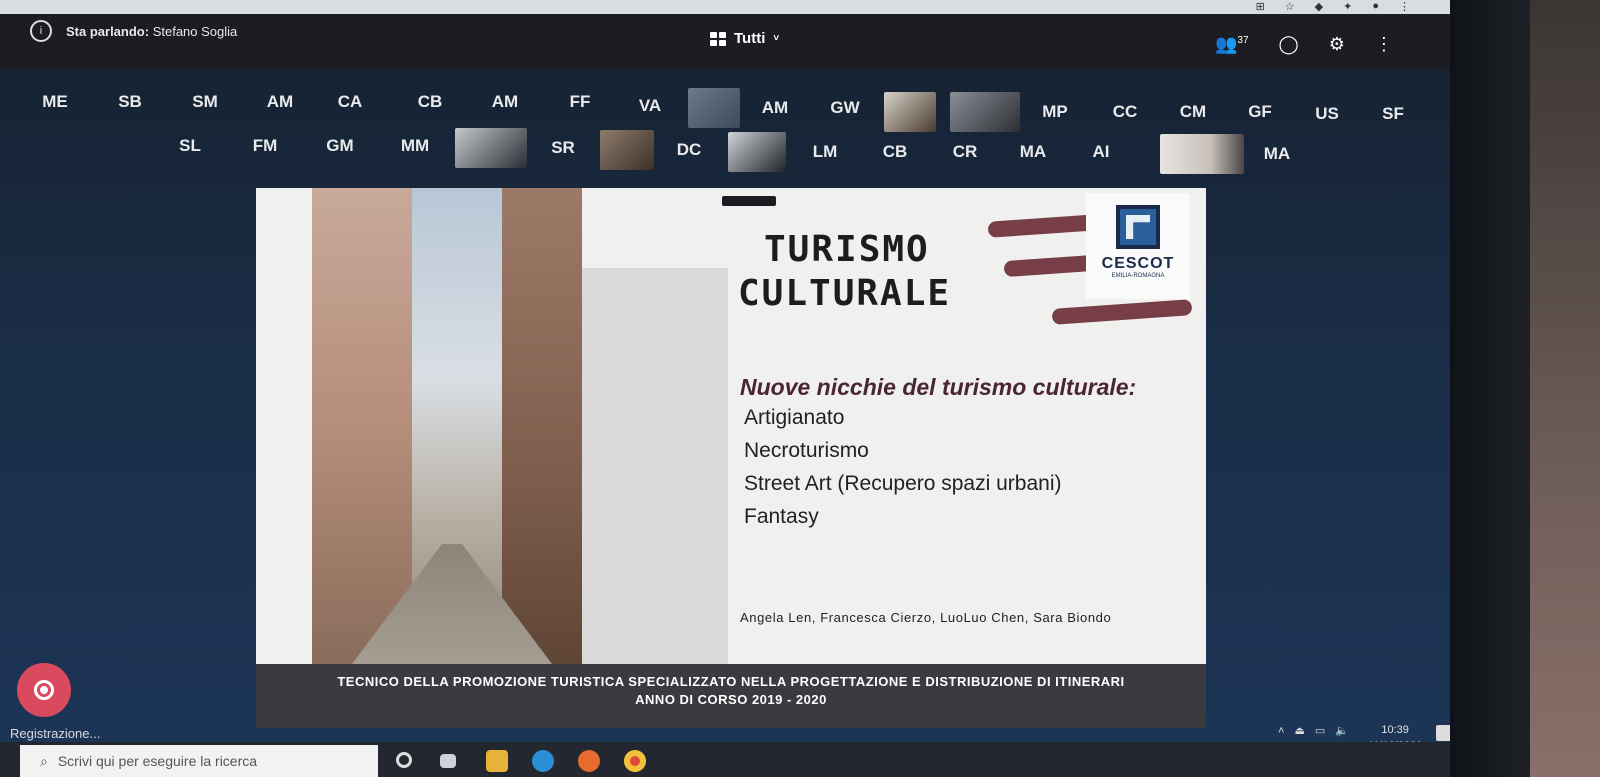 Image resolution: width=1600 pixels, height=777 pixels. What do you see at coordinates (195, 31) in the screenshot?
I see `speaker-name: Stefano Soglia` at bounding box center [195, 31].